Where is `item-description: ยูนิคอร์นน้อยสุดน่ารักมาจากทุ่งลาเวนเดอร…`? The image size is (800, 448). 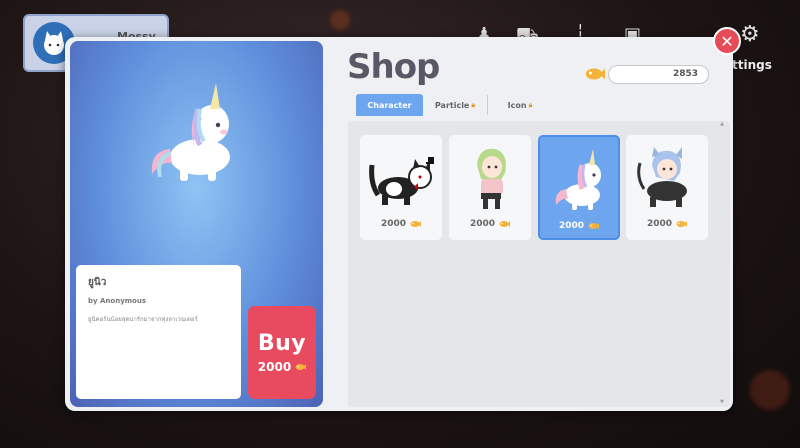
item-description: ยูนิคอร์นน้อยสุดน่ารักมาจากทุ่งลาเวนเดอร… is located at coordinates (143, 319).